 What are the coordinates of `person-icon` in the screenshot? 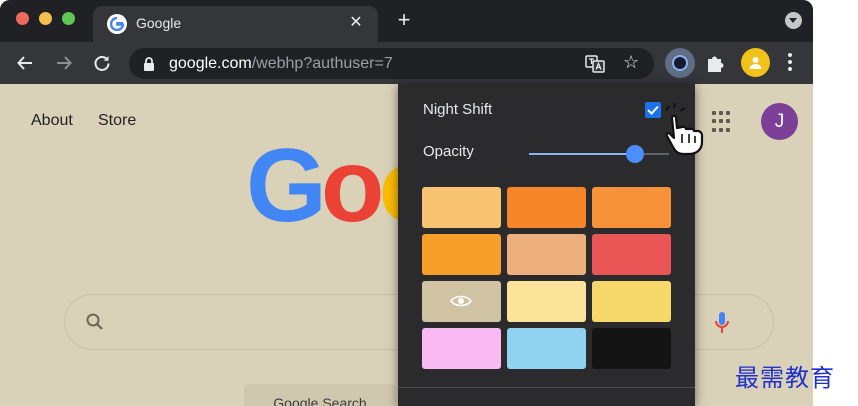 It's located at (755, 63).